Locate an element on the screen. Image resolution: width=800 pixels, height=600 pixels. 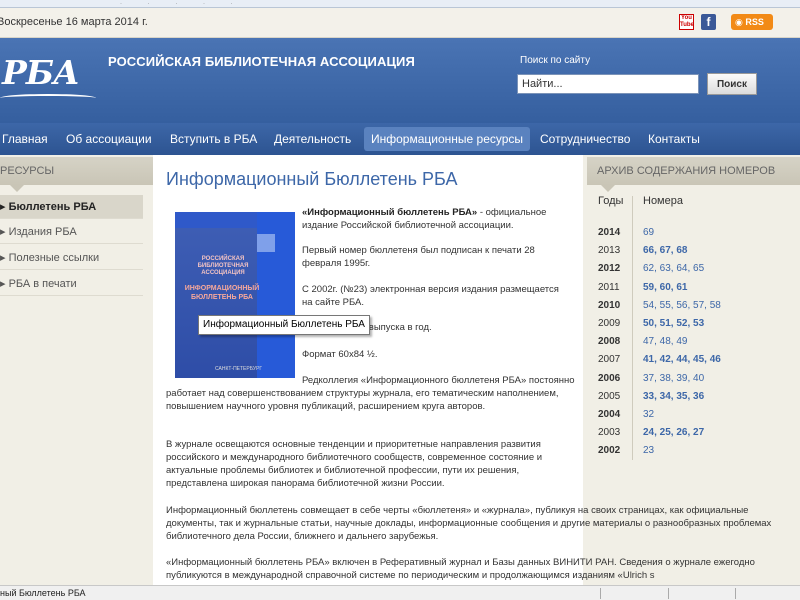
intro-bold: «Информационный бюллетень РБА» is located at coordinates (390, 212).